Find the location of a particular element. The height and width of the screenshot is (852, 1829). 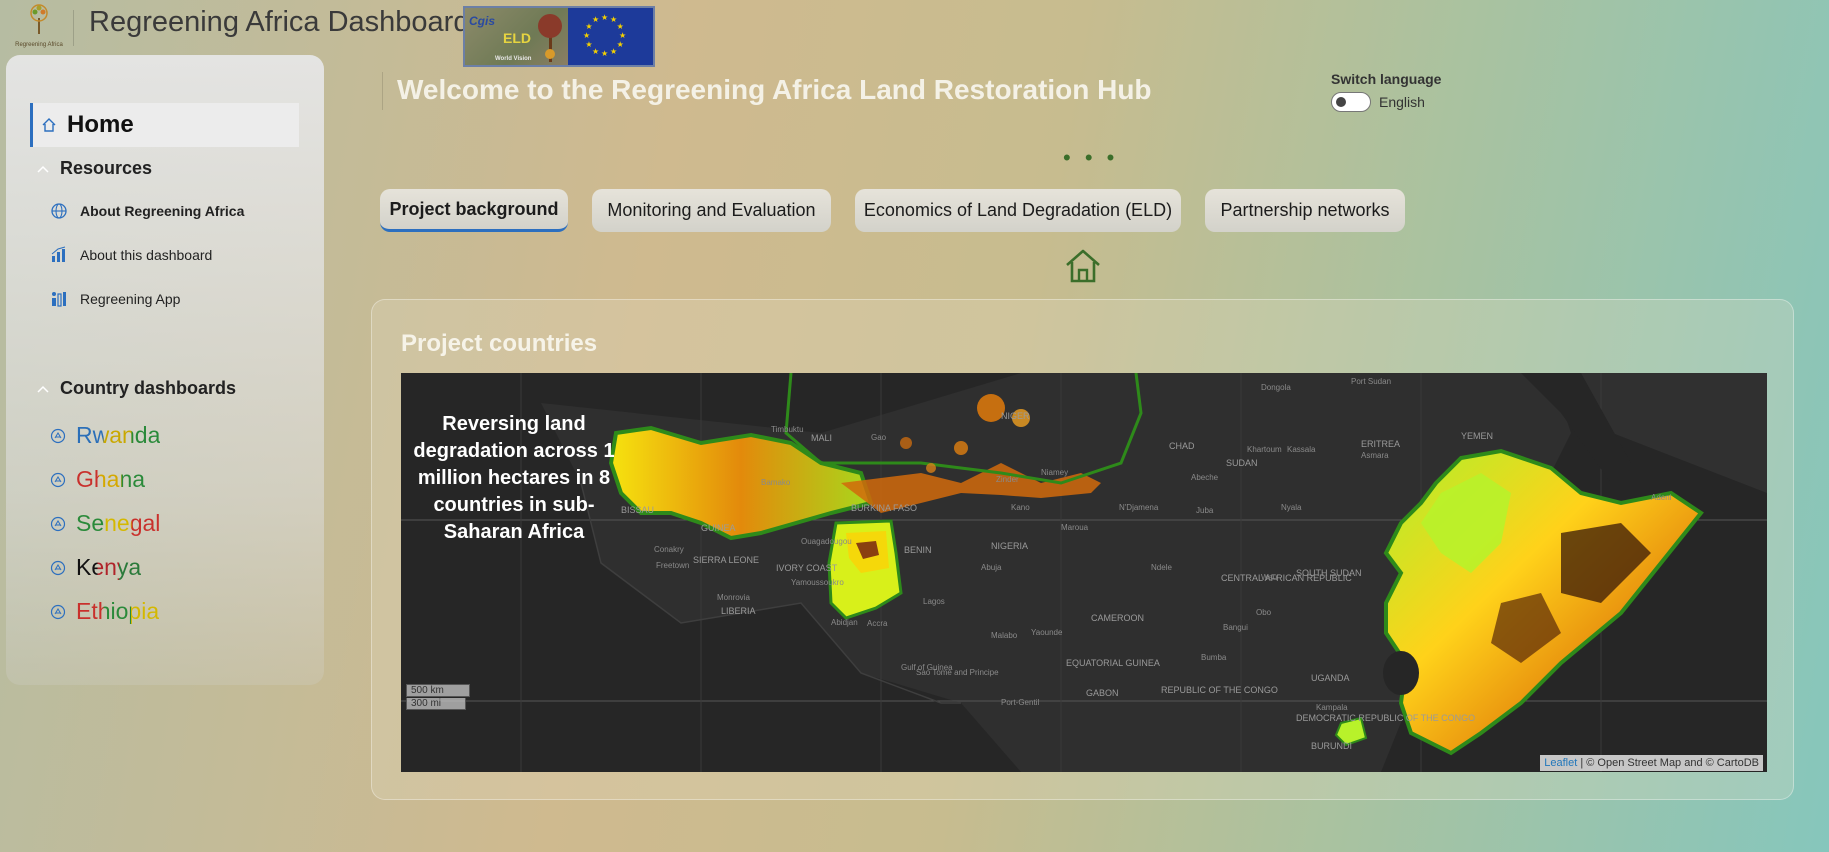

map-place-label: Kano is located at coordinates (1020, 507).